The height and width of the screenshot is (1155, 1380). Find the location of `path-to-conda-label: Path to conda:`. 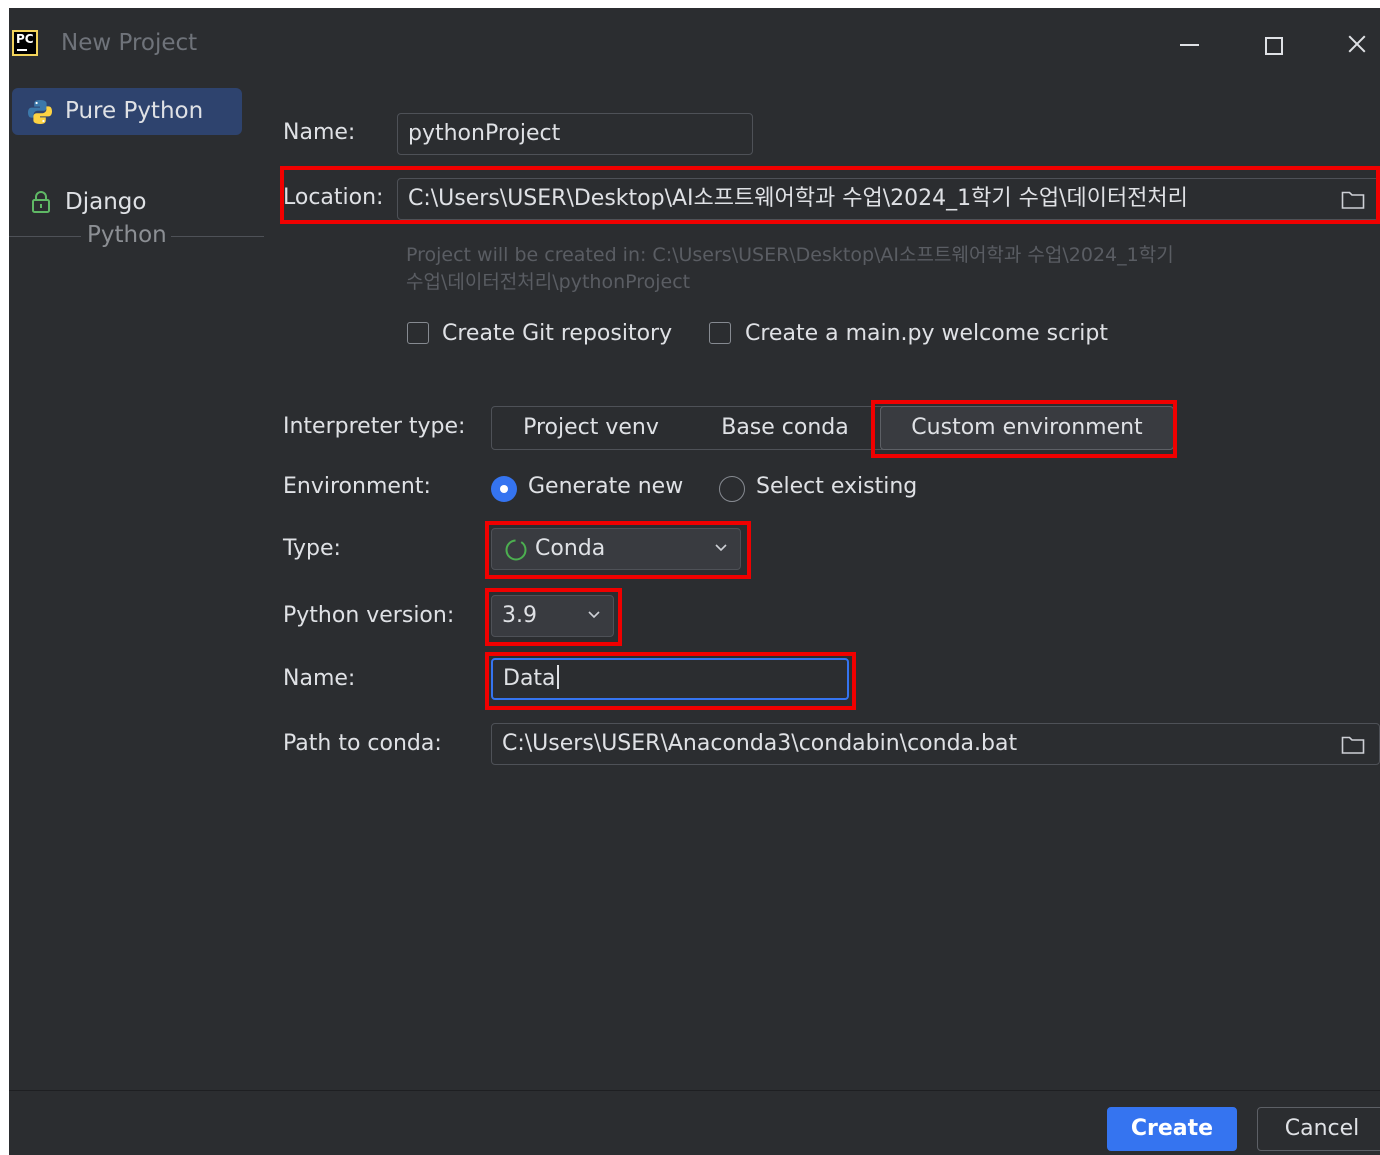

path-to-conda-label: Path to conda: is located at coordinates (362, 743).